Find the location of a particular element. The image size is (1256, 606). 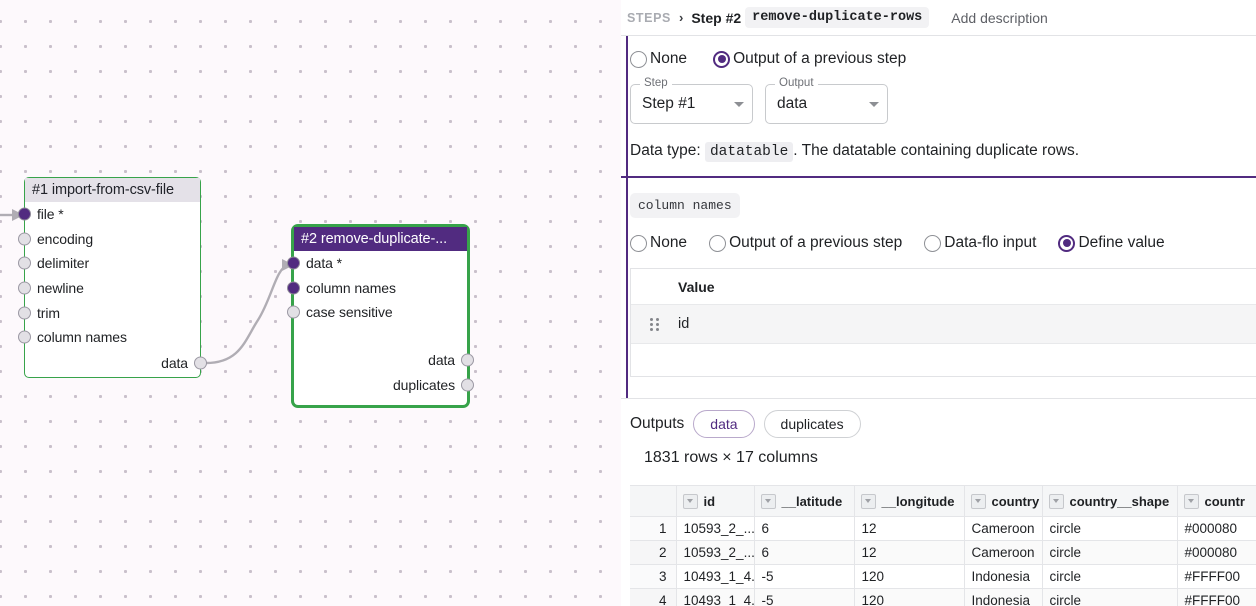

node-input-port: newline is located at coordinates (109, 288).